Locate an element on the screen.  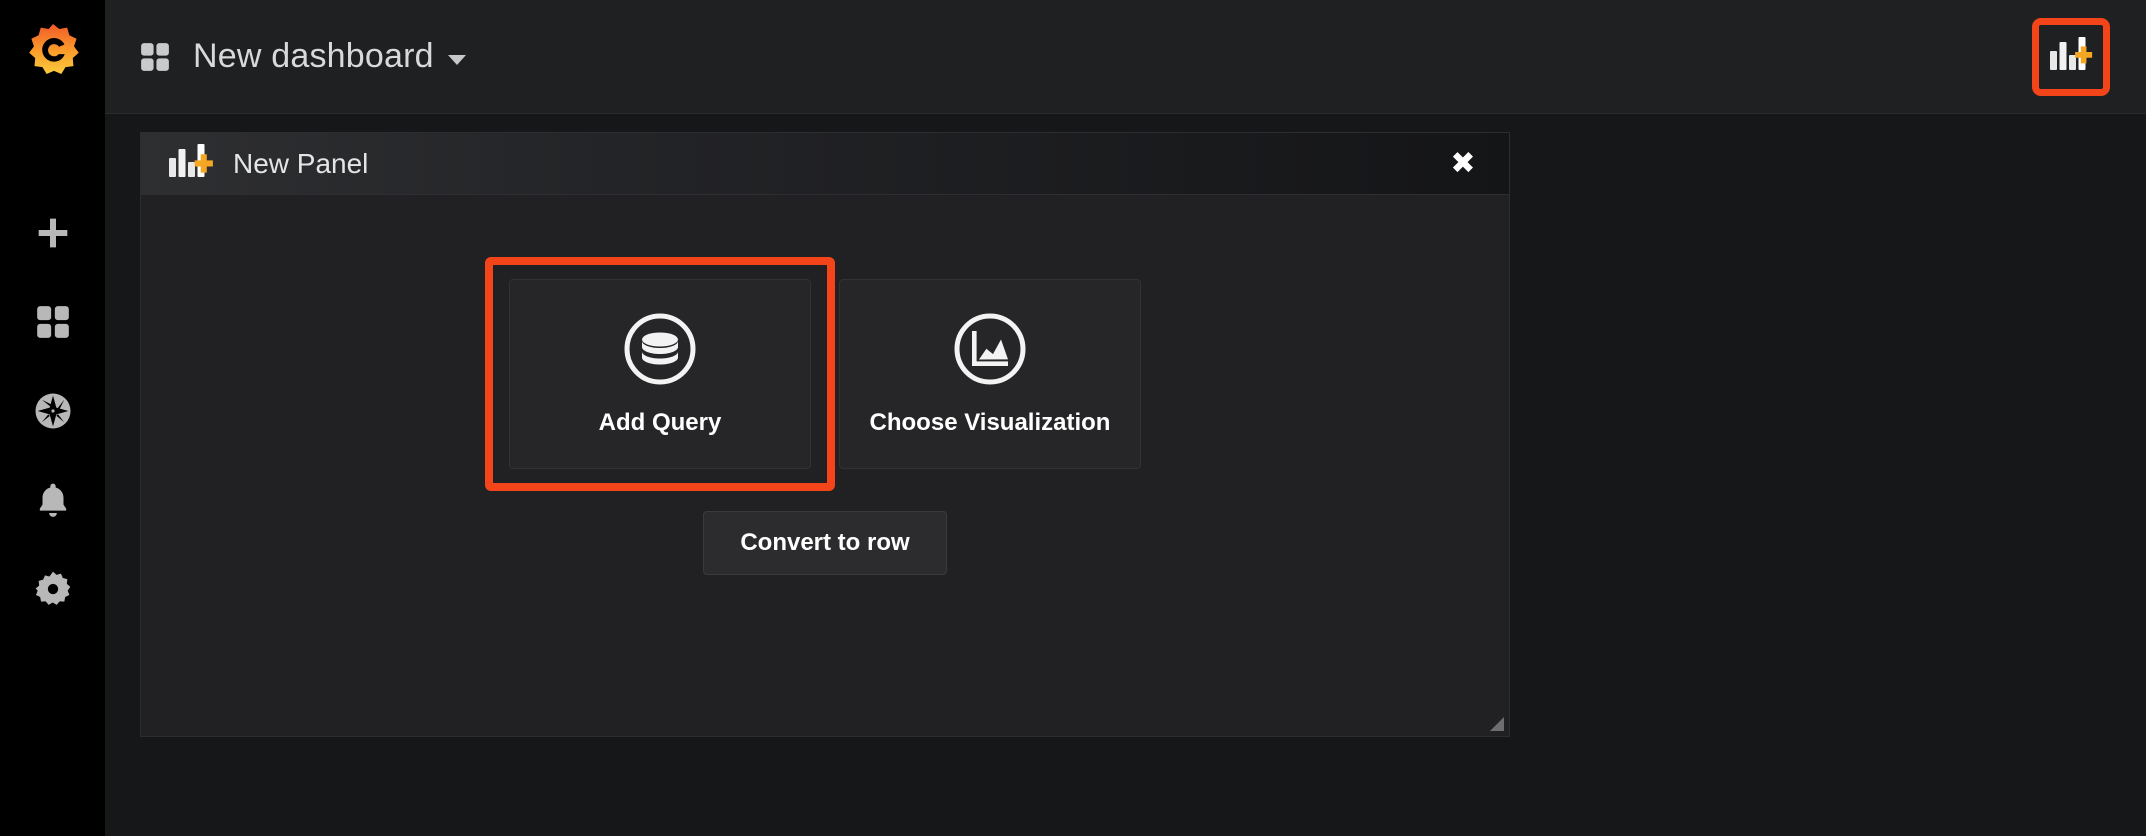
sidebar-nav is located at coordinates (52, 411).